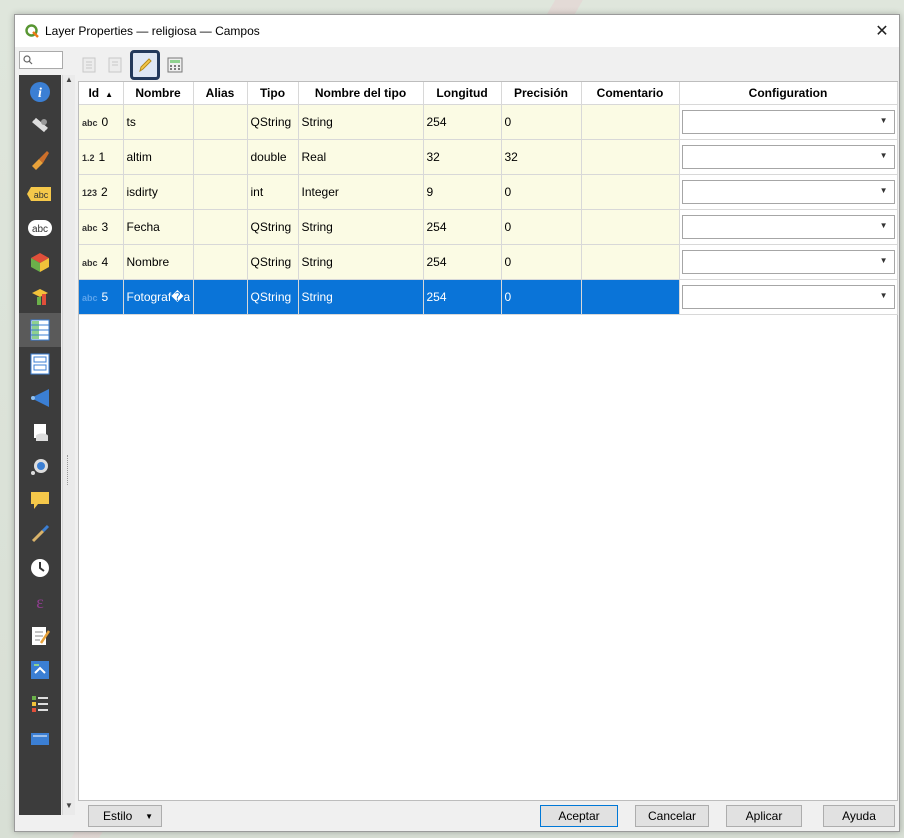  I want to click on sidebar-item-actions, so click(40, 466).